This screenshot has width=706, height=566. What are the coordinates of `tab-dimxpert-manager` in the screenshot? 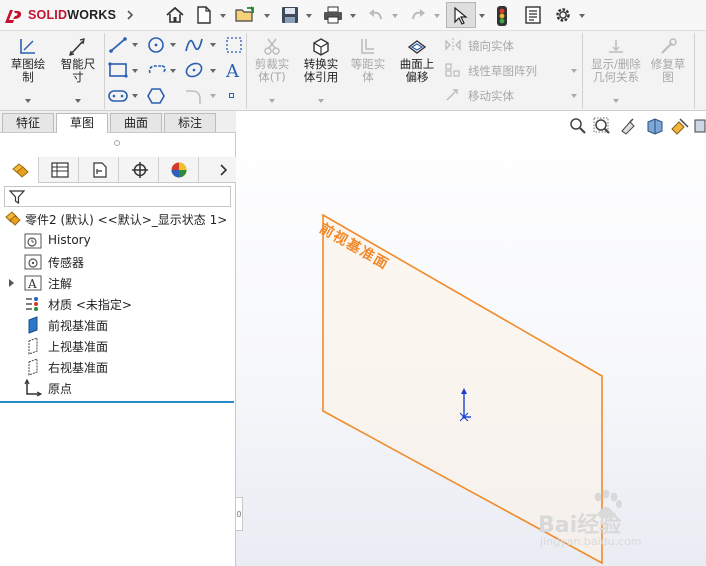 It's located at (139, 170).